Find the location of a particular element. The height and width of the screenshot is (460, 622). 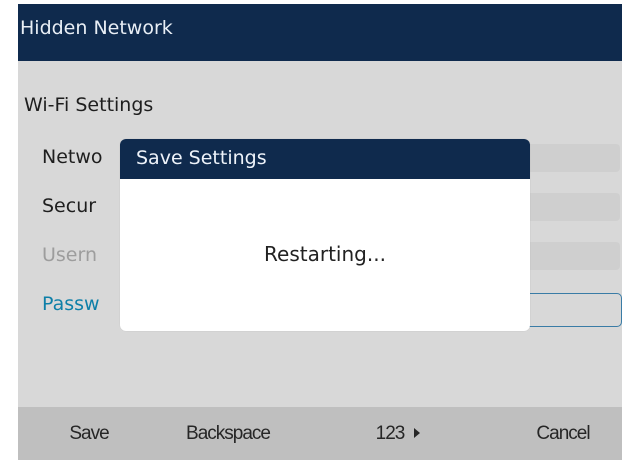

security-label: Secur is located at coordinates (69, 206).